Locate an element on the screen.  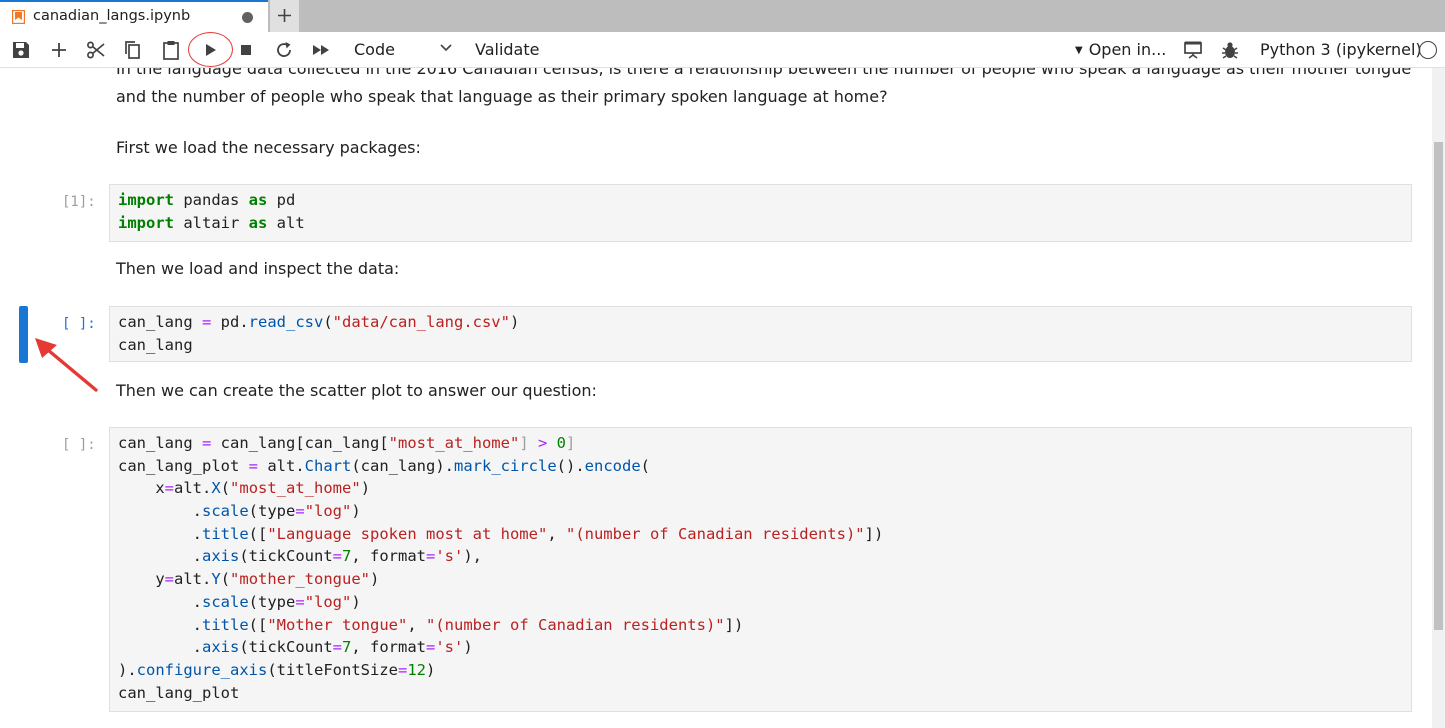
debugger-button is located at coordinates (1230, 50).